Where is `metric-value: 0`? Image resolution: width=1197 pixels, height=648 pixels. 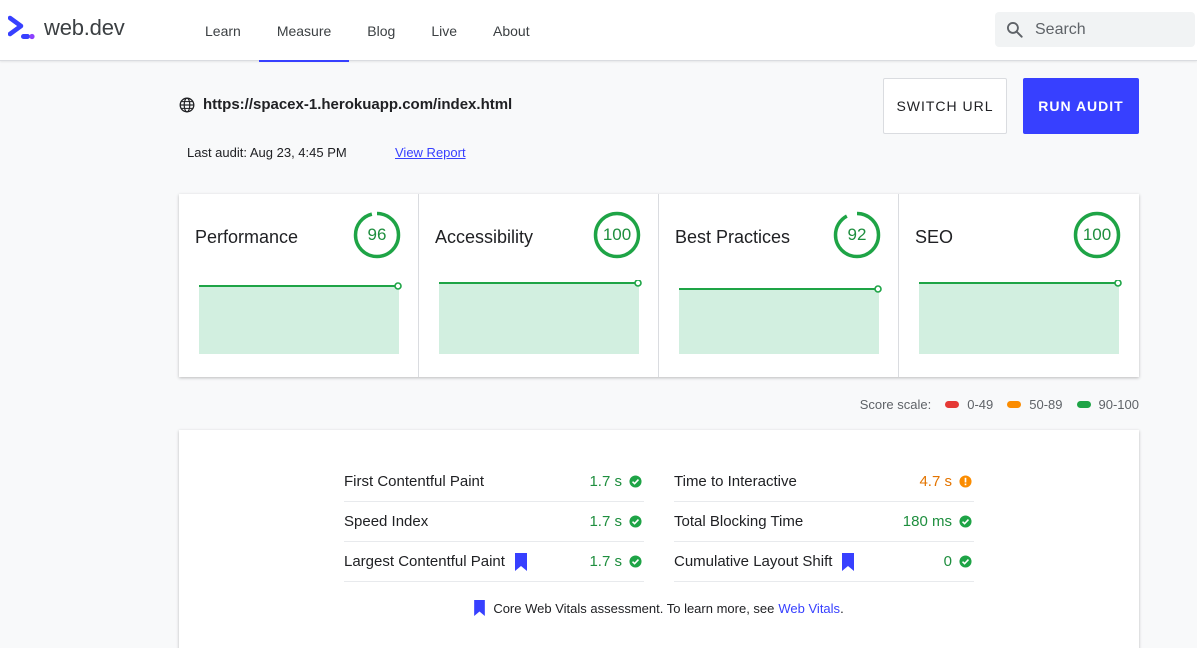 metric-value: 0 is located at coordinates (947, 561).